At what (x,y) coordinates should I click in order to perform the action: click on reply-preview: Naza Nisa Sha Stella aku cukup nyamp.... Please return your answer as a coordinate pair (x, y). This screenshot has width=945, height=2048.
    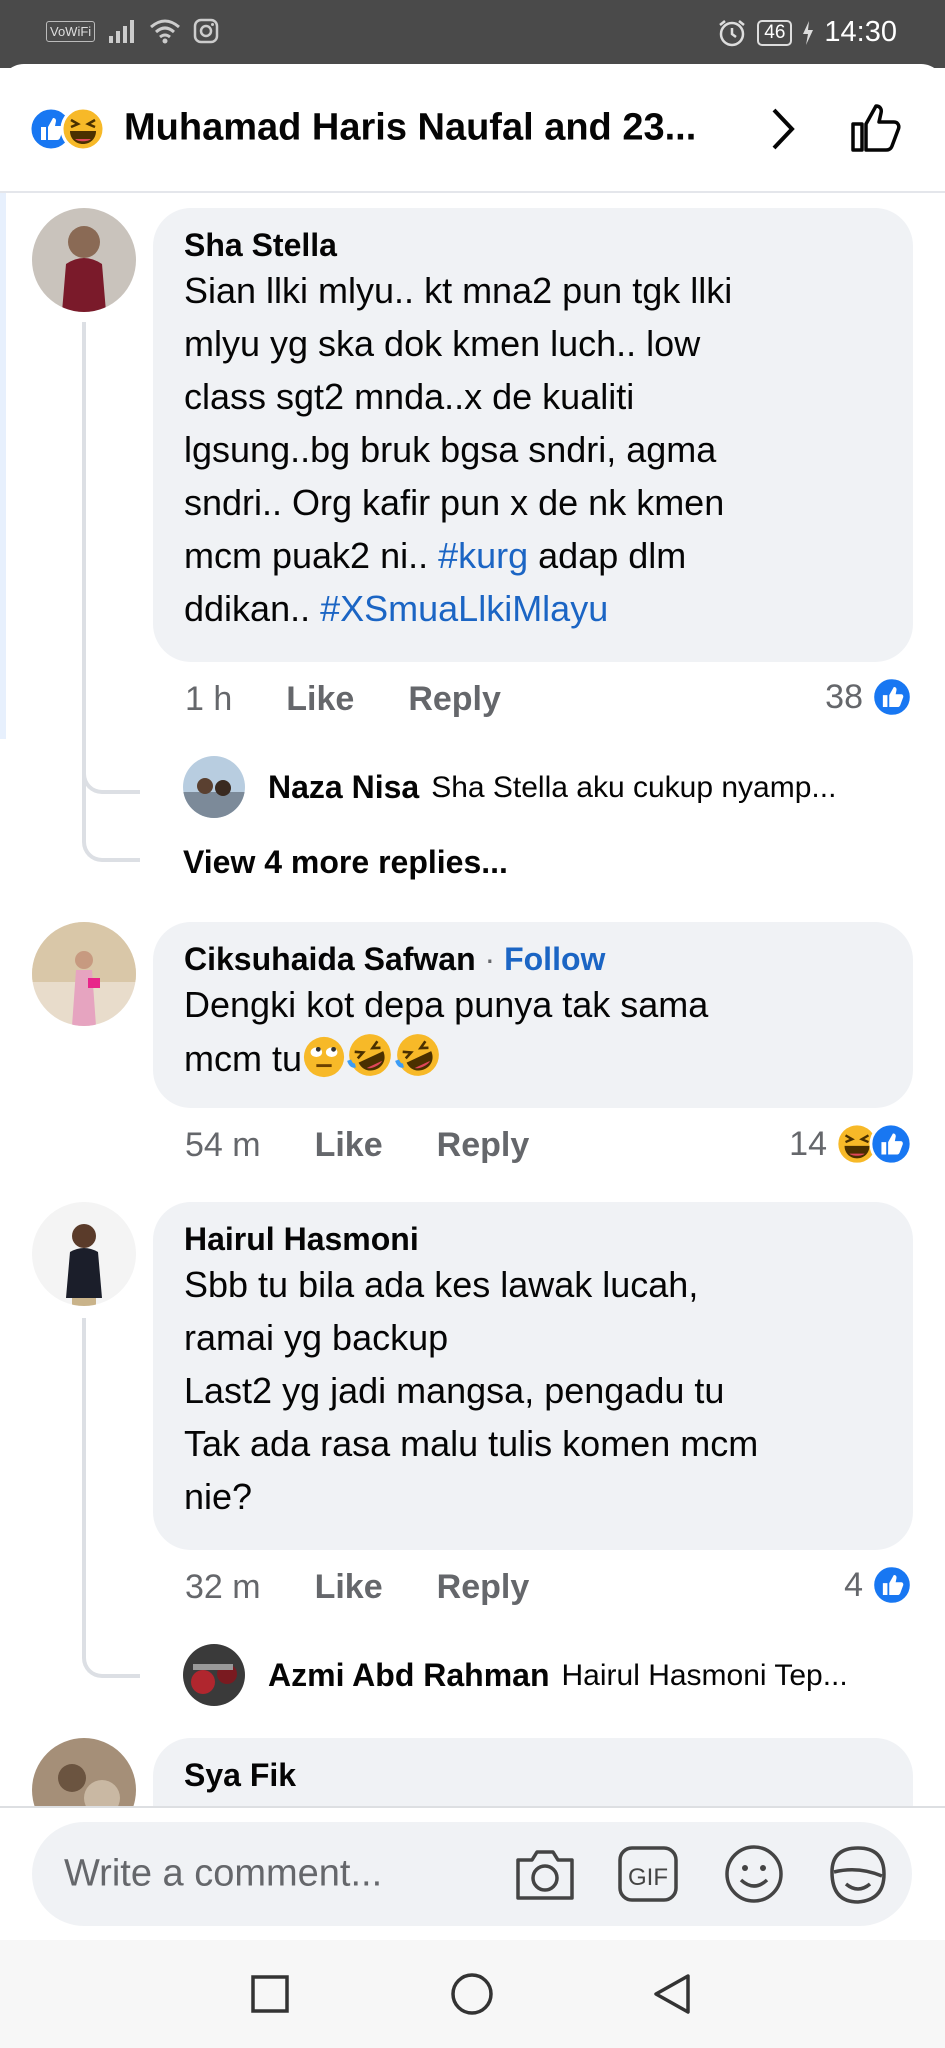
    Looking at the image, I should click on (552, 787).